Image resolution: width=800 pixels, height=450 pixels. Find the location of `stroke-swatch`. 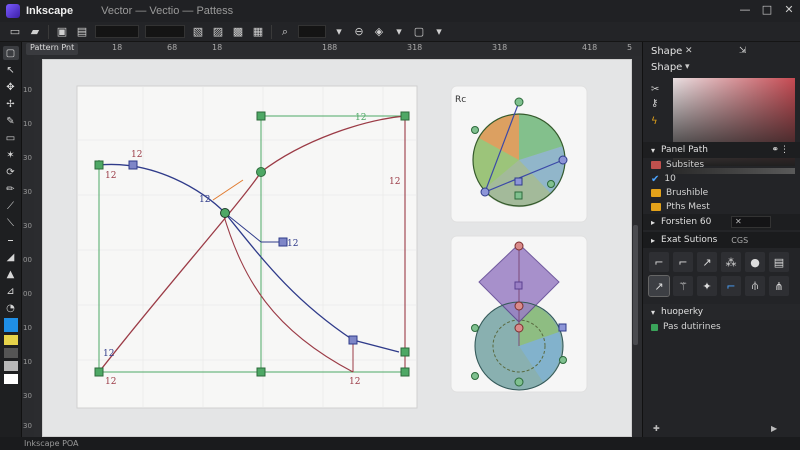

stroke-swatch is located at coordinates (10, 340).